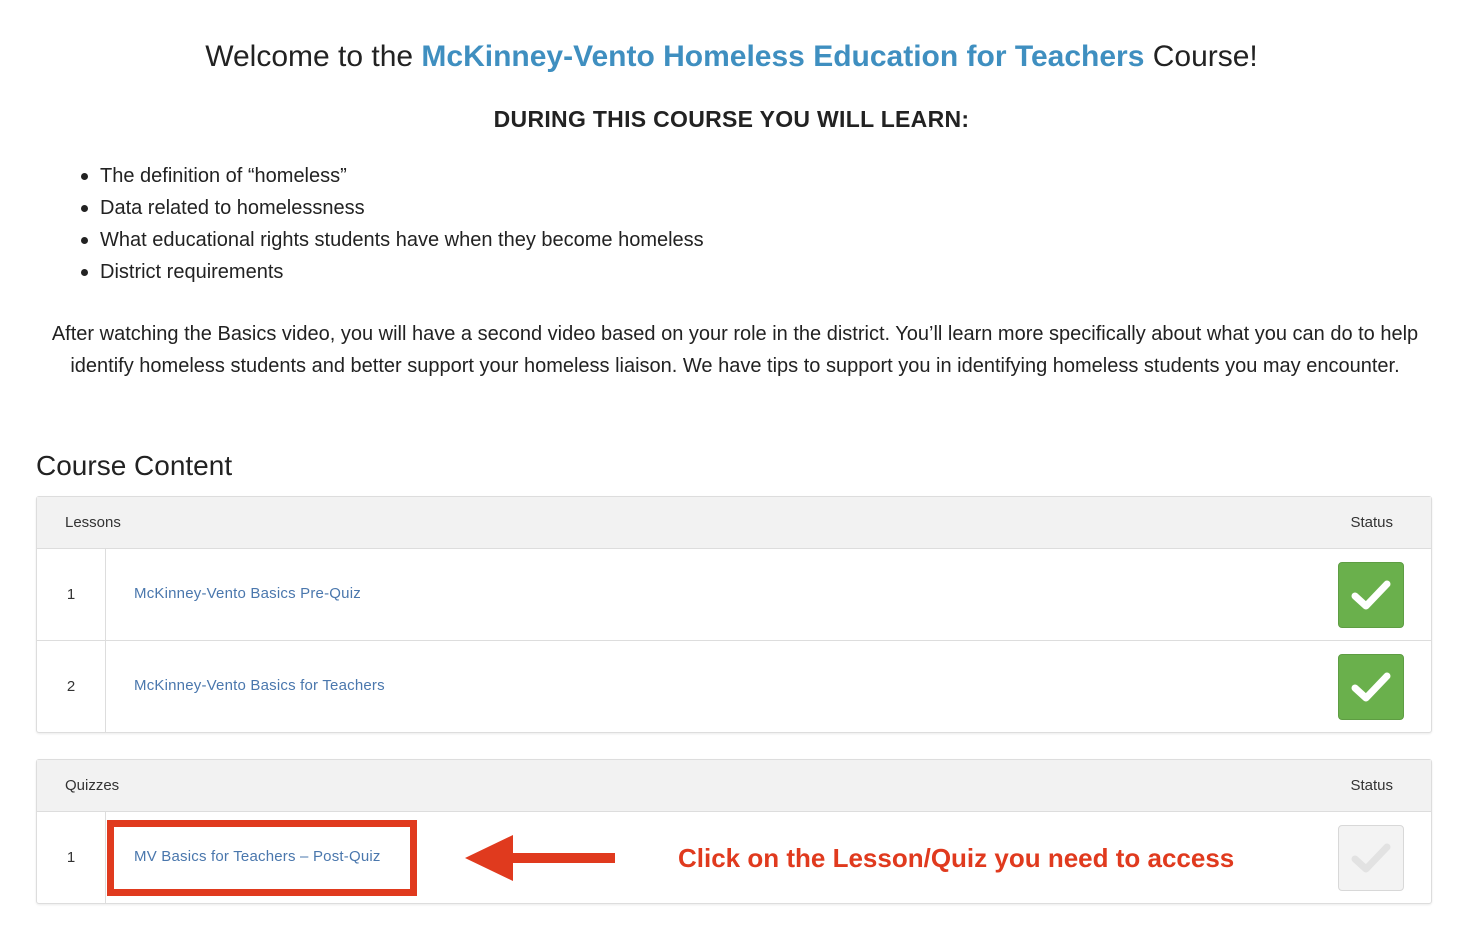  Describe the element at coordinates (92, 785) in the screenshot. I see `quizzes-header-label: Quizzes` at that location.